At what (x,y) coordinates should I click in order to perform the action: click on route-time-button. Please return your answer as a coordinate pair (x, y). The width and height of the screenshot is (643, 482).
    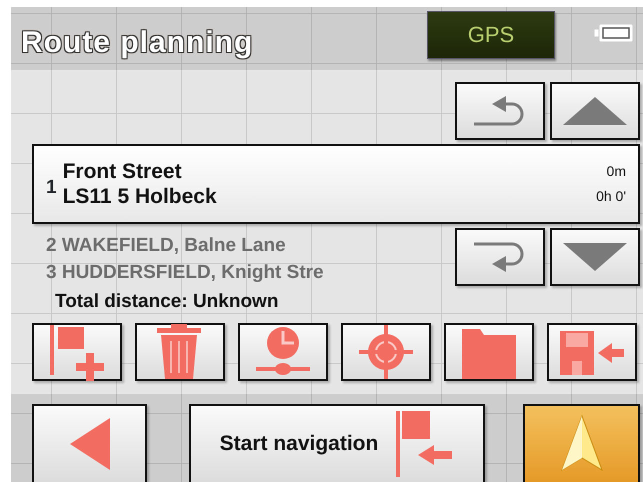
    Looking at the image, I should click on (283, 351).